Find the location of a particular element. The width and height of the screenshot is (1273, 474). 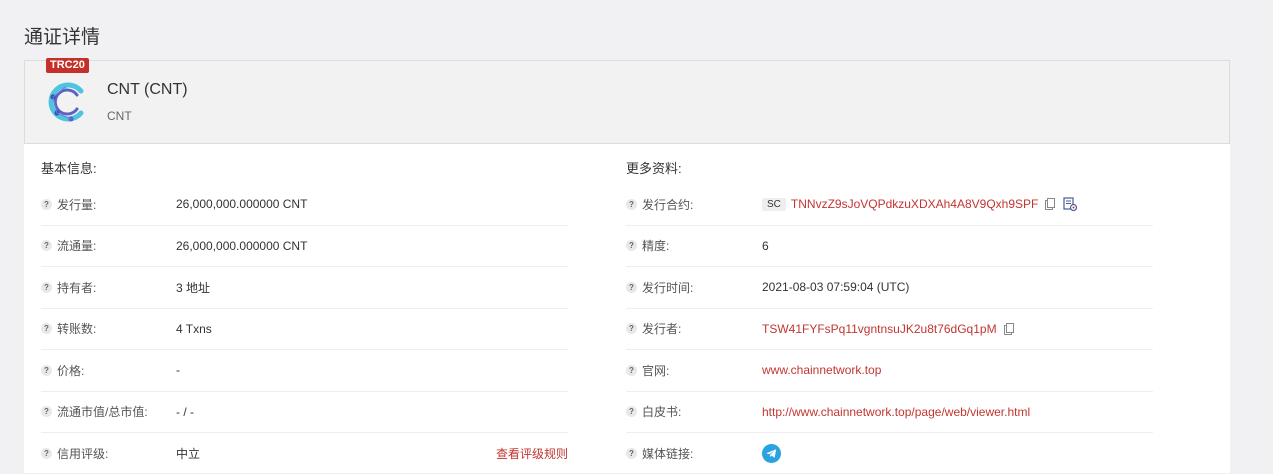

view-rating-rules-link: 查看评级规则 is located at coordinates (532, 453).